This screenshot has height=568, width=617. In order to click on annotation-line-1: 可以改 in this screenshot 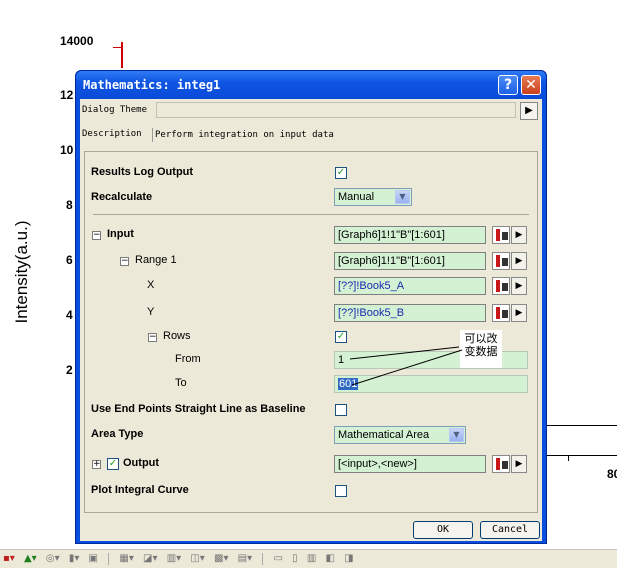, I will do `click(481, 338)`.